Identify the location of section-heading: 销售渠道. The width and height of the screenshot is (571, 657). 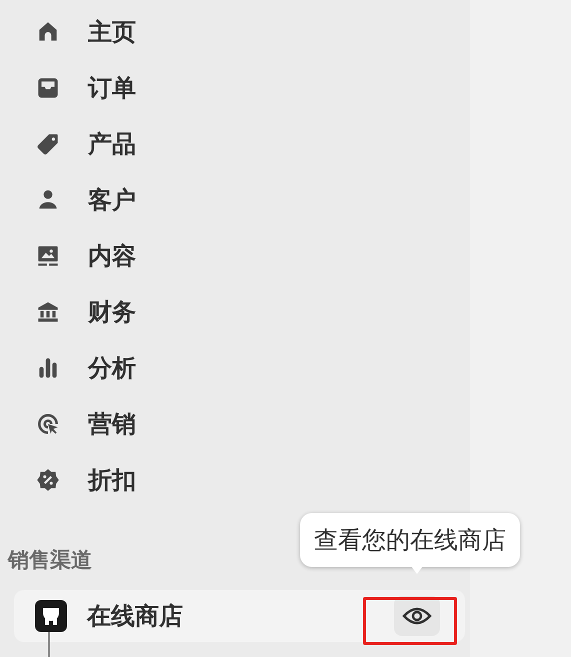
(50, 560).